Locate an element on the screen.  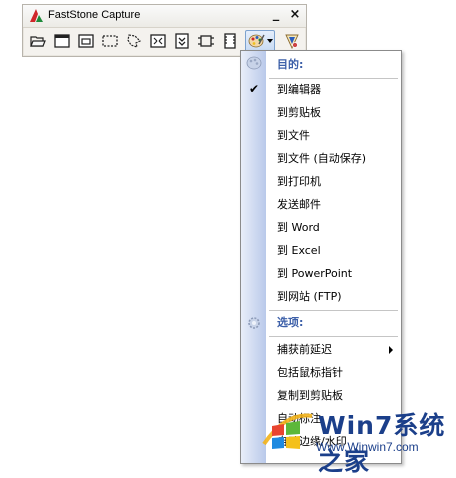
menu-item-to-editor: 到编辑器 is located at coordinates (333, 89).